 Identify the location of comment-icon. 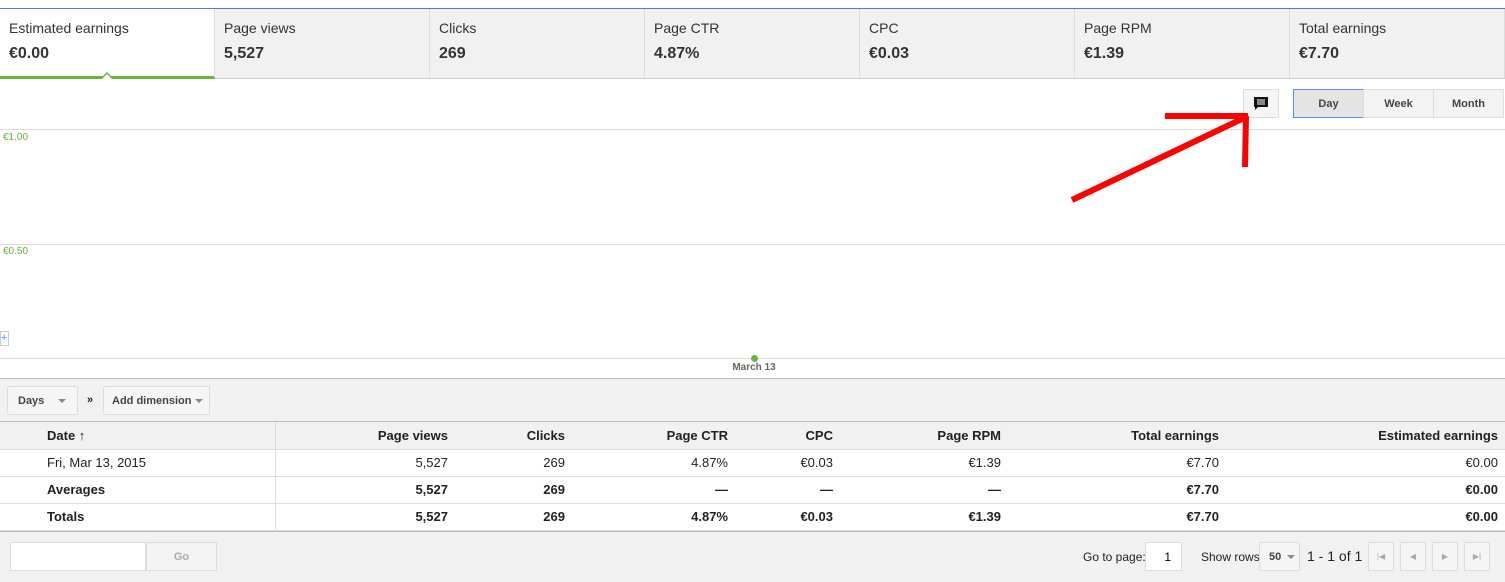
(1261, 103).